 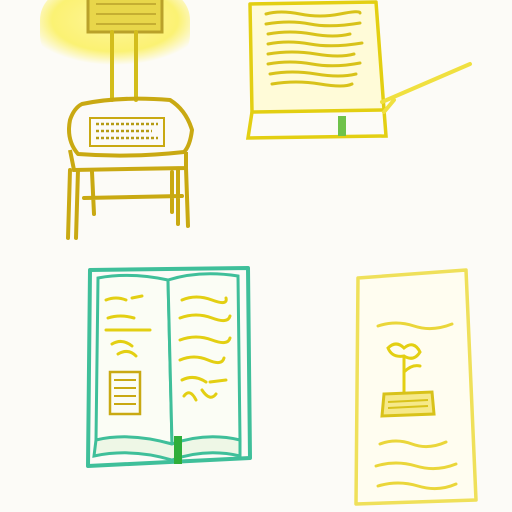 What do you see at coordinates (178, 450) in the screenshot?
I see `book-bookmark` at bounding box center [178, 450].